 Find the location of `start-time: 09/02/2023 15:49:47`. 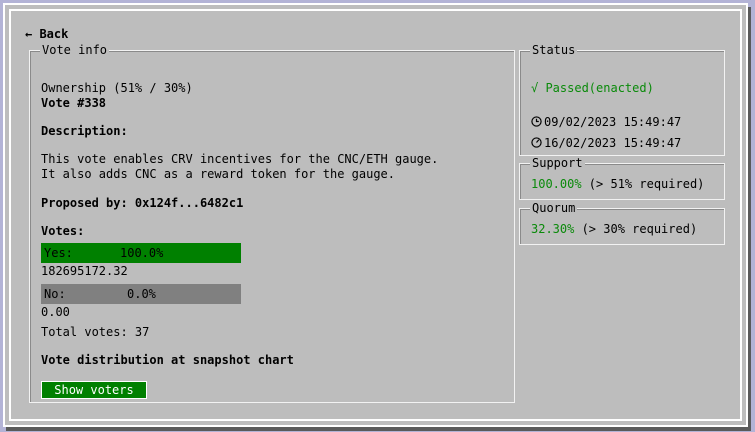

start-time: 09/02/2023 15:49:47 is located at coordinates (613, 122).